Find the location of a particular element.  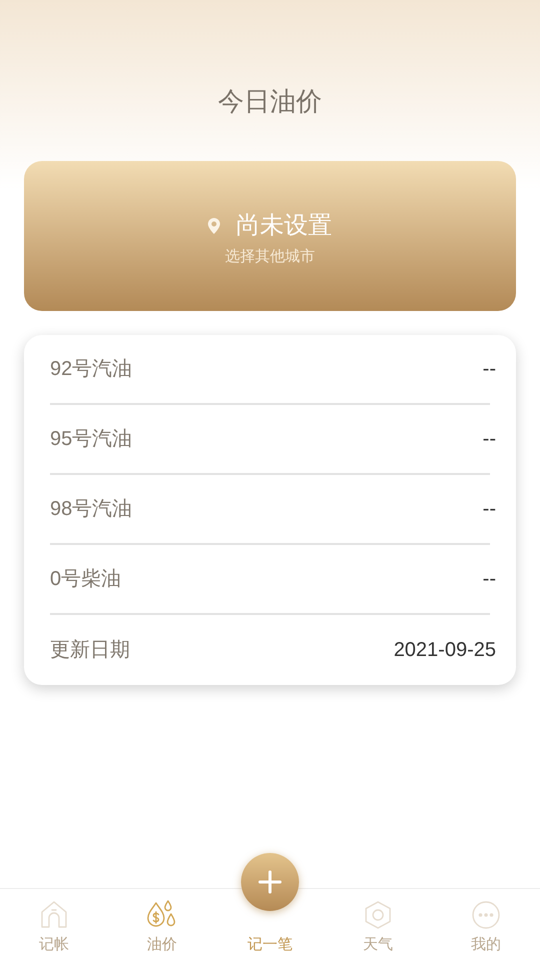

tab-item: 油价 is located at coordinates (162, 930).